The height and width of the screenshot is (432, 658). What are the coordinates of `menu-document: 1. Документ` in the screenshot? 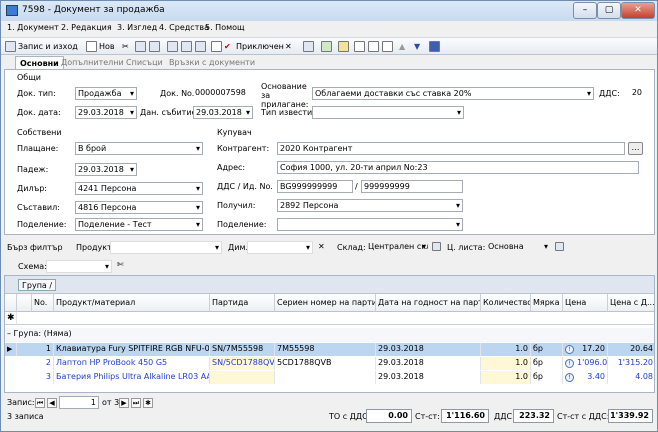 It's located at (33, 27).